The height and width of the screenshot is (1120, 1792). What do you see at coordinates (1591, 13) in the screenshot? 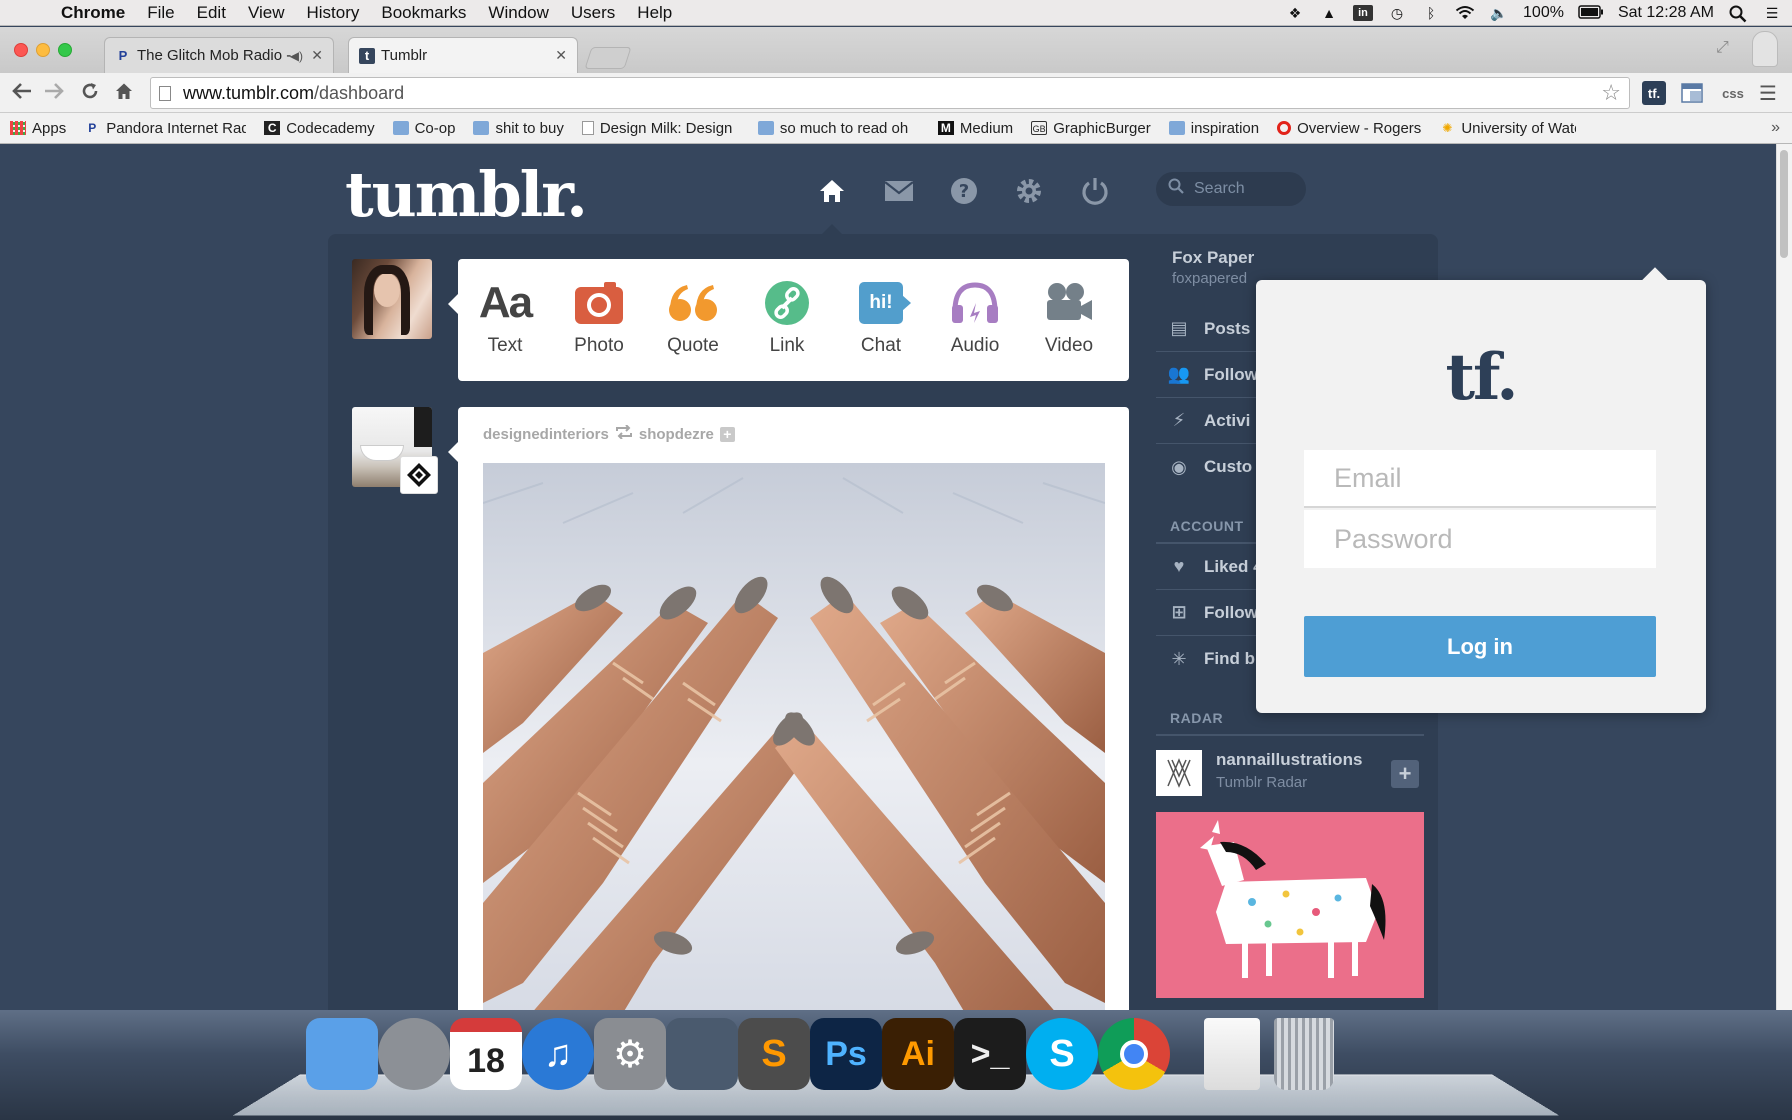
I see `battery-icon` at bounding box center [1591, 13].